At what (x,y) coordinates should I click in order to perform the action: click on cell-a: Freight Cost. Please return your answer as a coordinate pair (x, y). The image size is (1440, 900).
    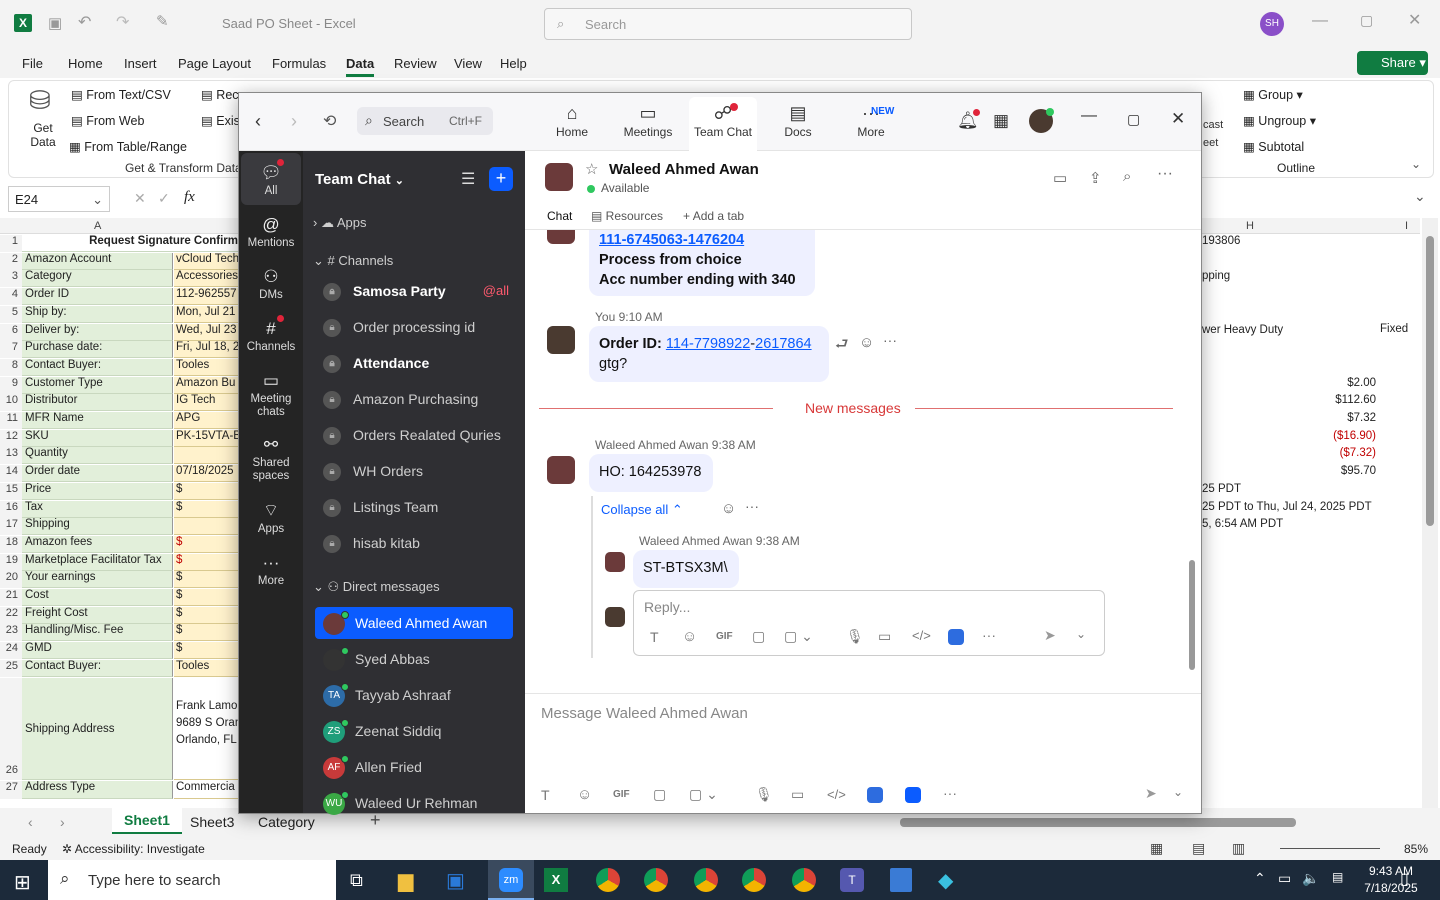
    Looking at the image, I should click on (97, 615).